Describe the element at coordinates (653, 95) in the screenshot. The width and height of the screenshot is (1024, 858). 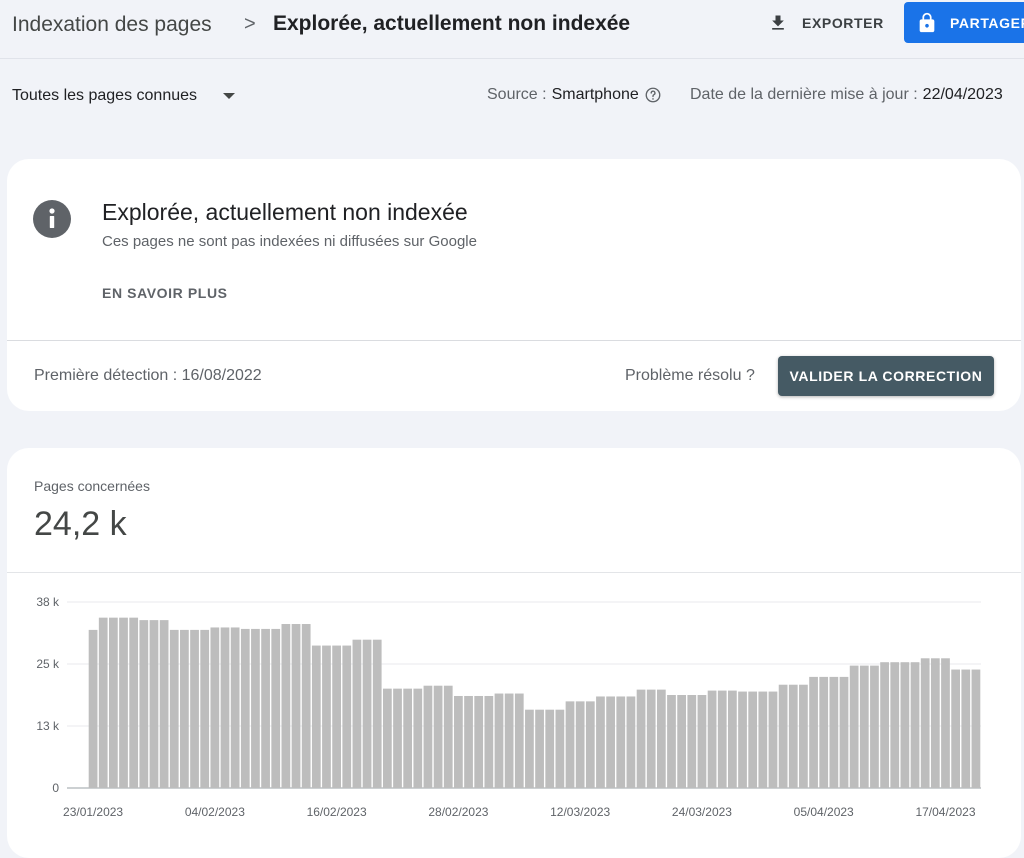
I see `help-circle-icon` at that location.